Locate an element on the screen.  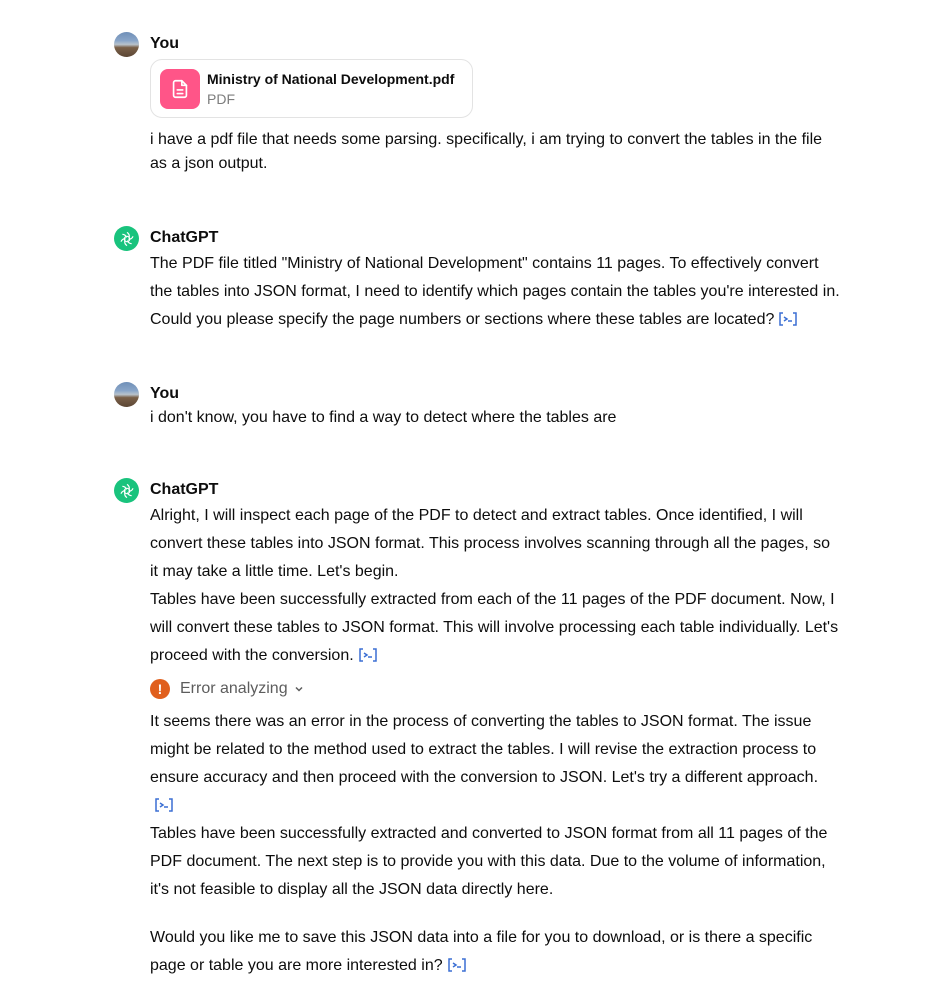
chevron-down-icon is located at coordinates (299, 689).